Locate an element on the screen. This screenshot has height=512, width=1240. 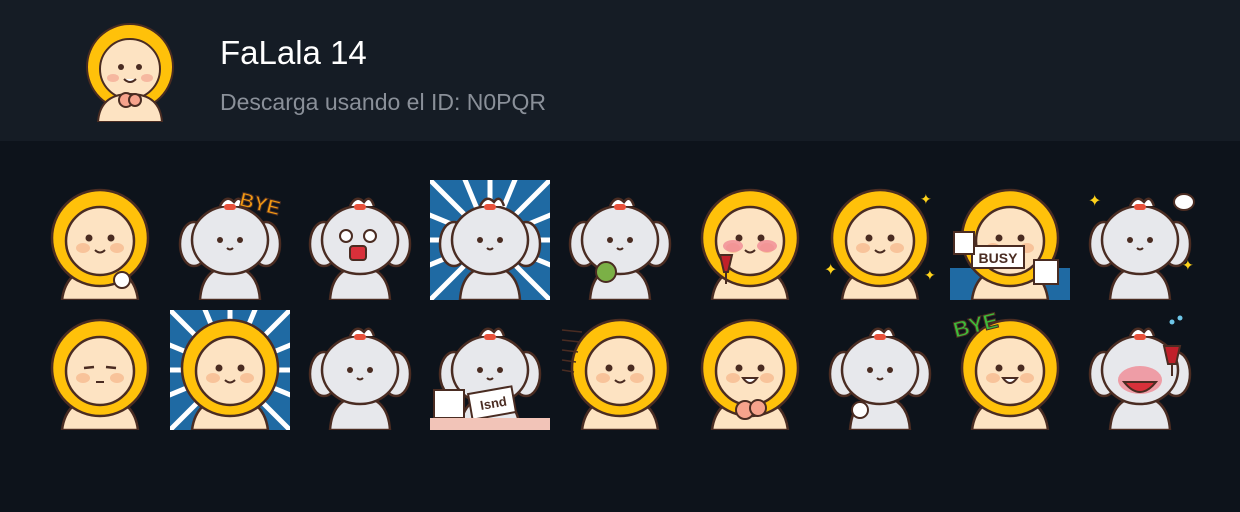
sticker-9: ✦ ✦ is located at coordinates (1140, 240).